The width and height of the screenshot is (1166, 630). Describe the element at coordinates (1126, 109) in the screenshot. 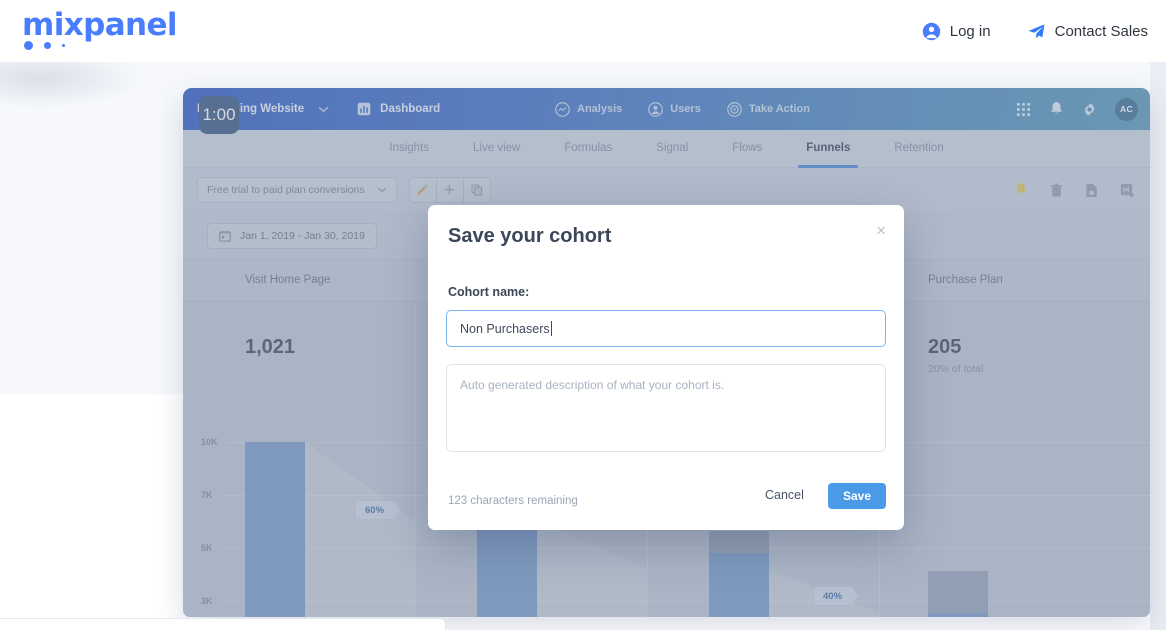

I see `user-avatar: AC` at that location.